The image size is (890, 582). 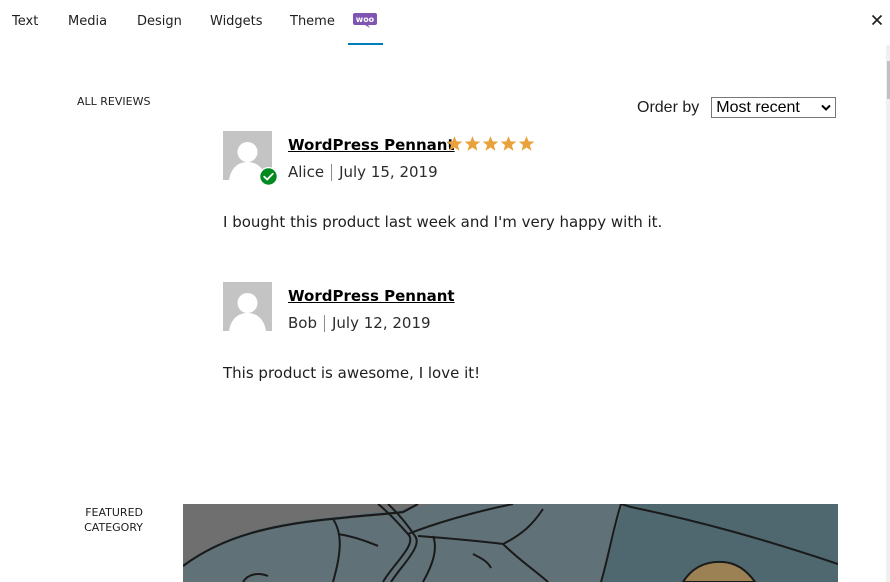 I want to click on featured-category-label-line1: FEATURED, so click(x=114, y=512).